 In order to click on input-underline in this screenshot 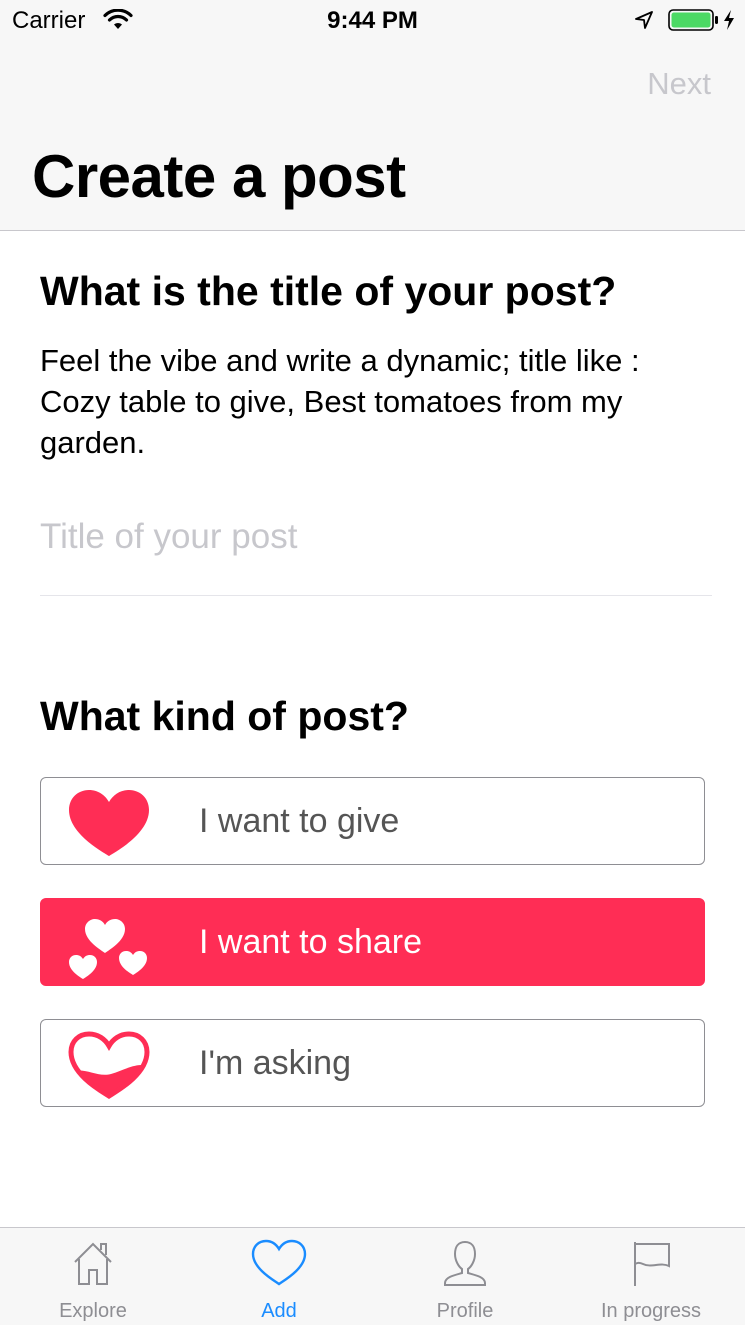, I will do `click(376, 595)`.